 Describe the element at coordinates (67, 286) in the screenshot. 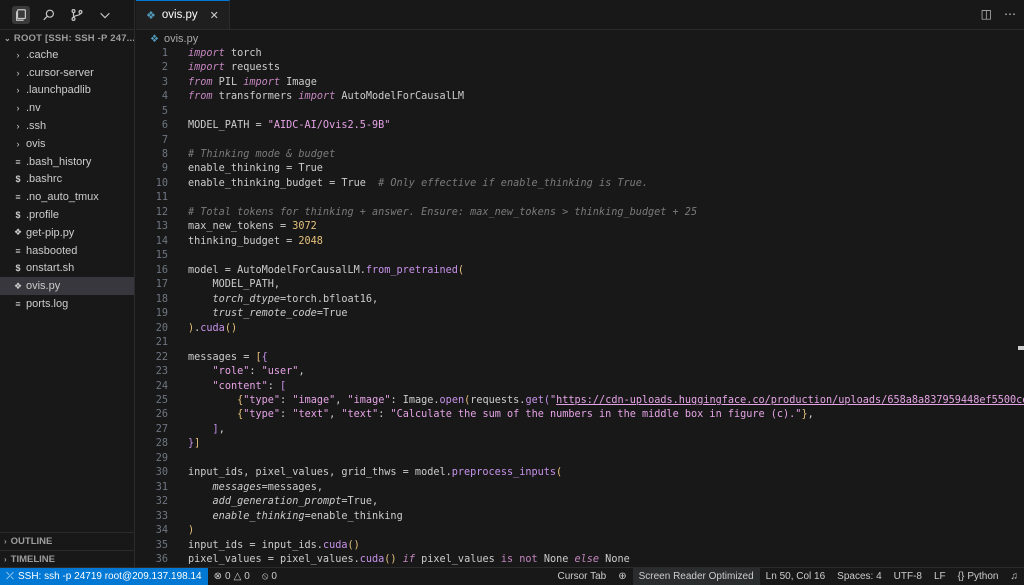

I see `file-tree-item: ❖ ovis.py` at that location.